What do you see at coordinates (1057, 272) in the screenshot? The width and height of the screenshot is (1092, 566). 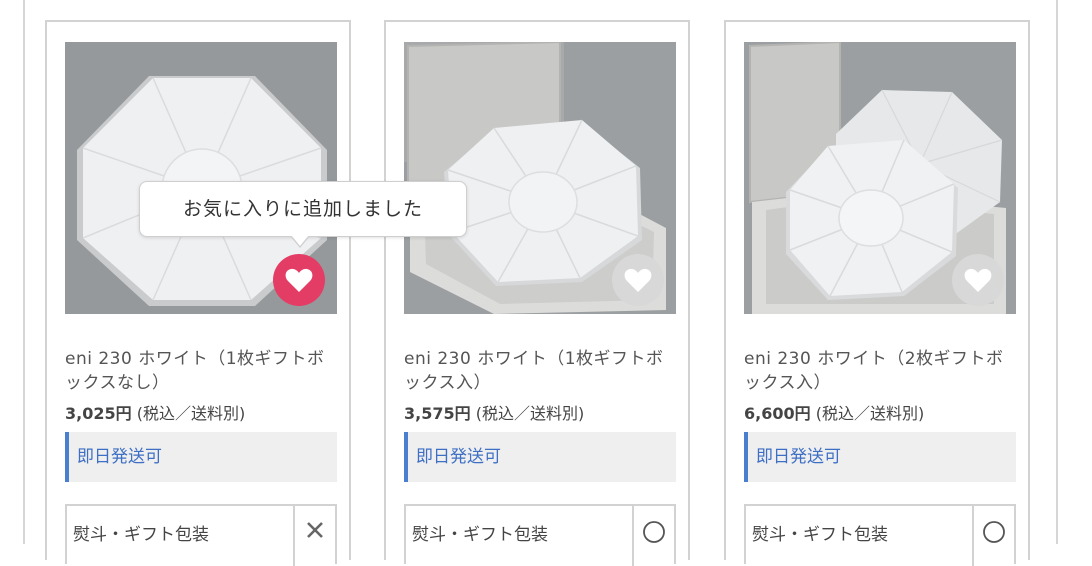 I see `page-frame-right` at bounding box center [1057, 272].